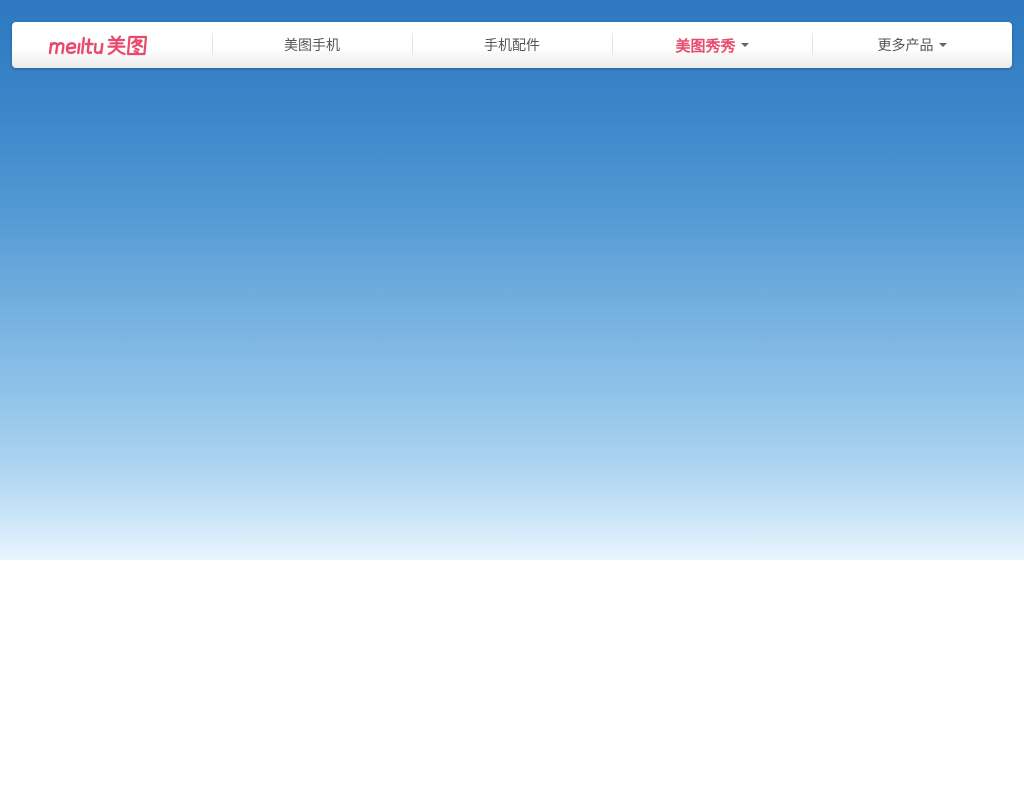 The height and width of the screenshot is (800, 1024). I want to click on nav-cell-accessories: 手机配件, so click(512, 45).